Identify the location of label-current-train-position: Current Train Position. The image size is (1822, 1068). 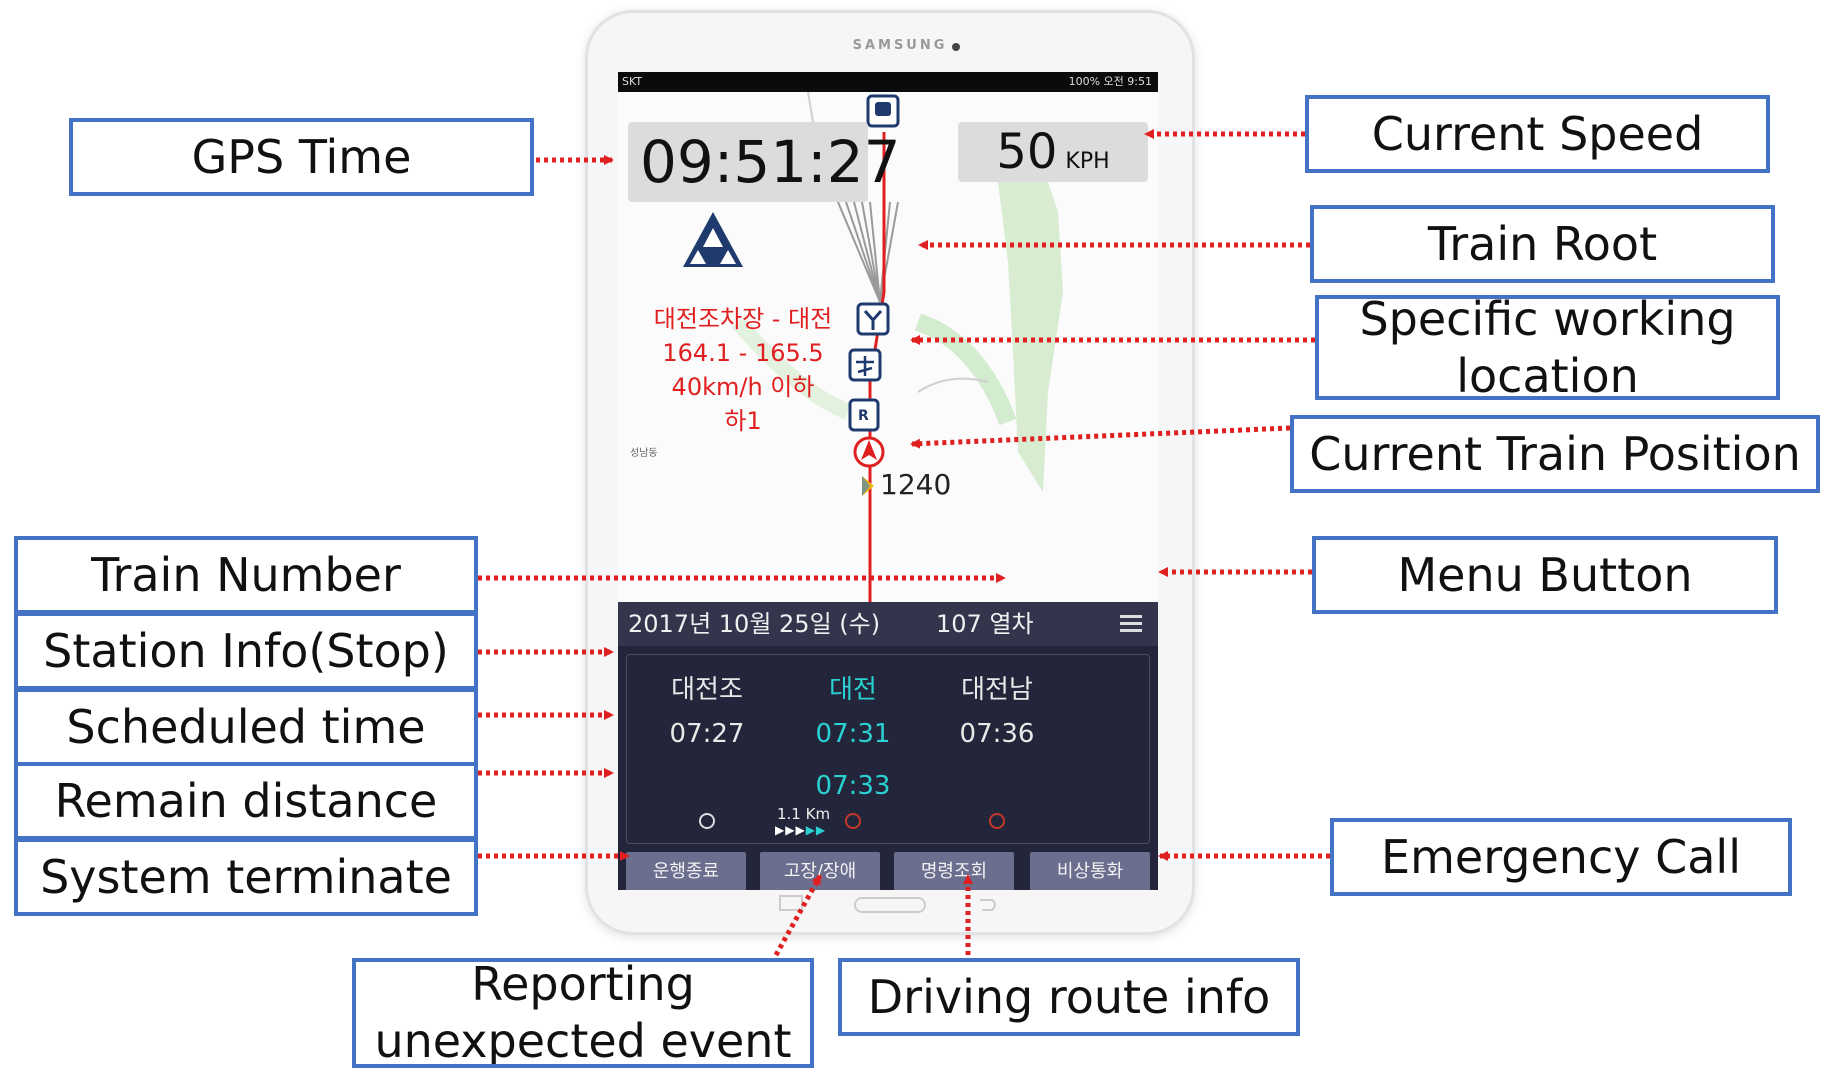
(1555, 454).